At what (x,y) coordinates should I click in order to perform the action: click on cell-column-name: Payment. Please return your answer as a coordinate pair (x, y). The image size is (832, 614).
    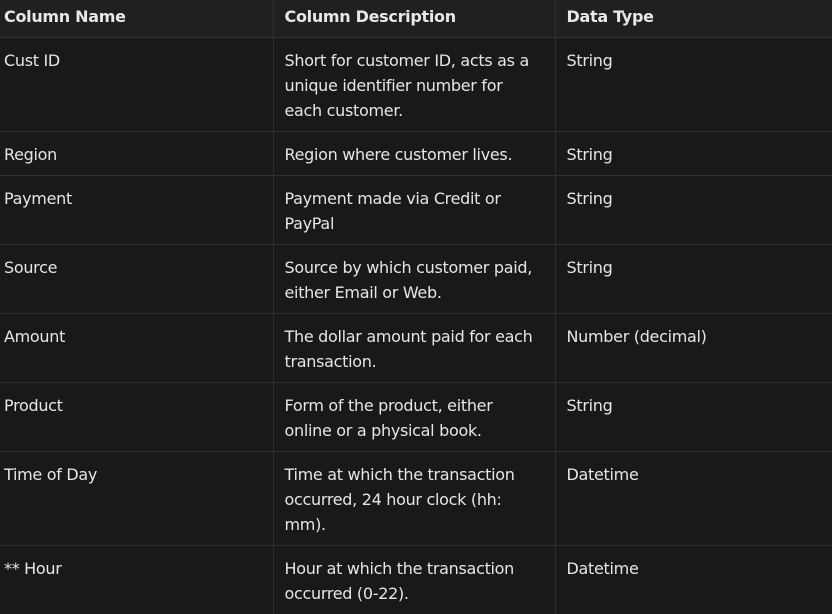
    Looking at the image, I should click on (137, 209).